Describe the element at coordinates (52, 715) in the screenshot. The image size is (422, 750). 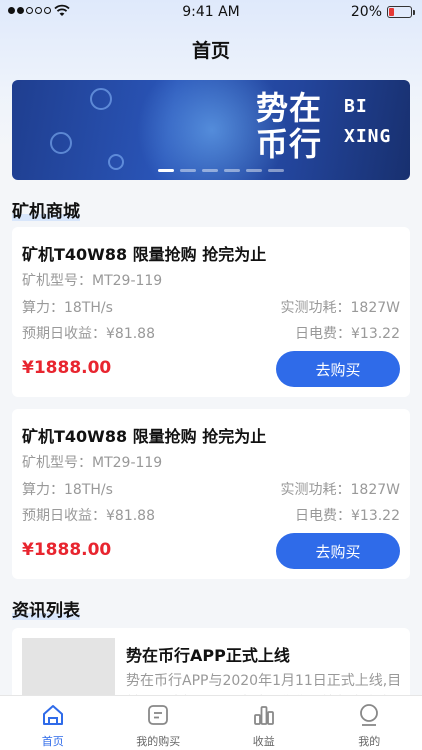
I see `home-icon` at that location.